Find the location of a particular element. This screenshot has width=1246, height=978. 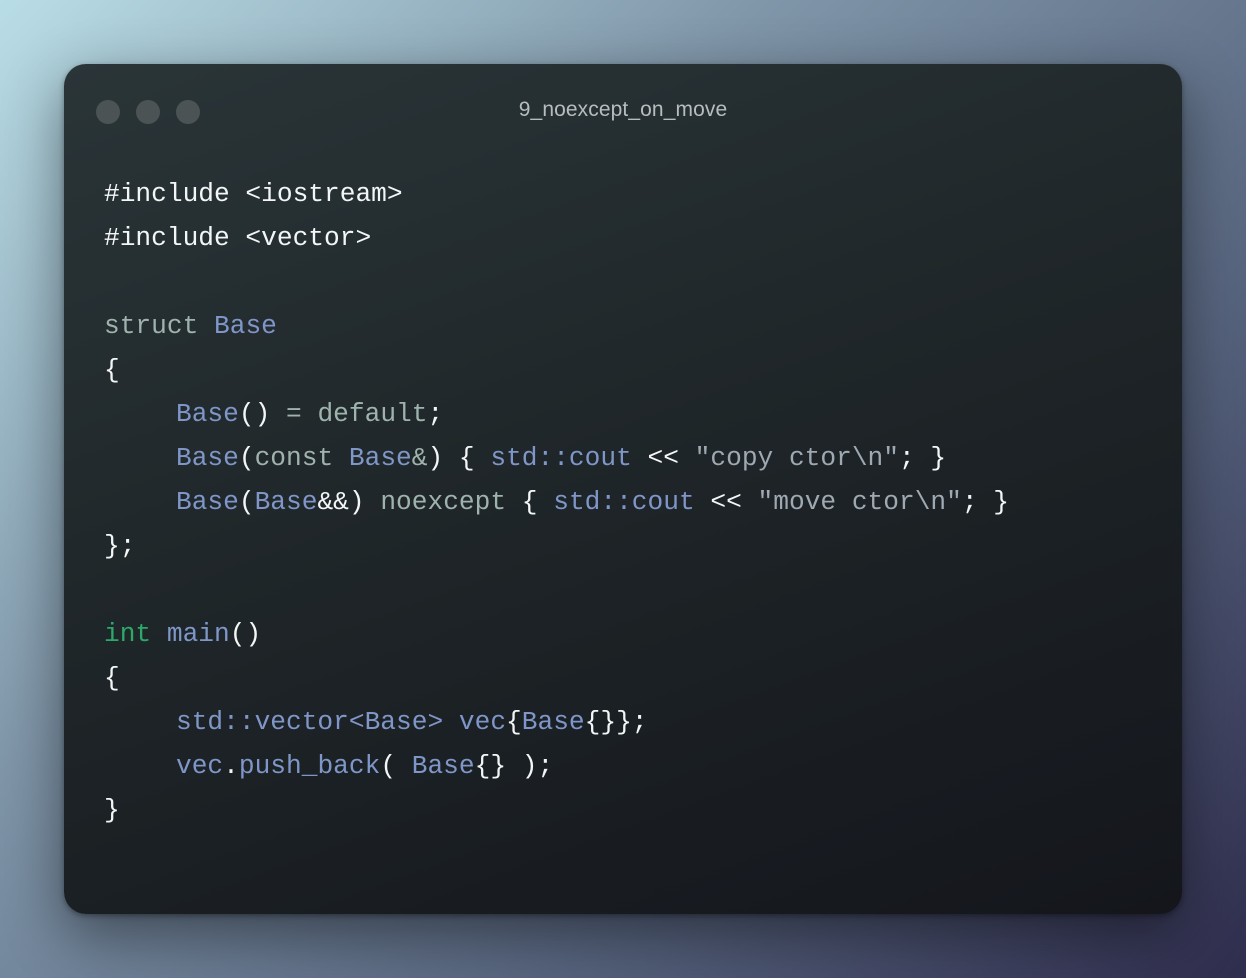

code-token: } is located at coordinates (112, 810).